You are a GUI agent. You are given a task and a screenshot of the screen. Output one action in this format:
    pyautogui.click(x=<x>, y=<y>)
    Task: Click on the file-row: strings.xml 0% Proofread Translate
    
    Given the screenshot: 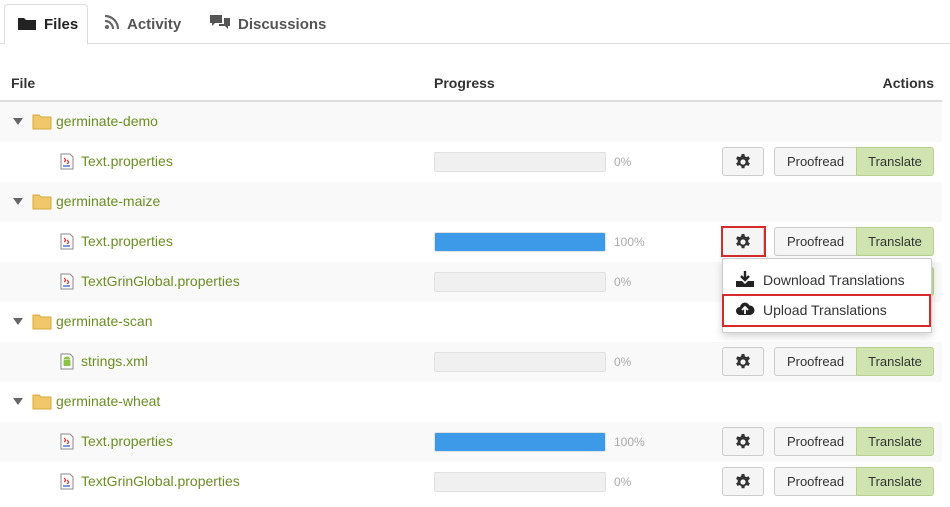 What is the action you would take?
    pyautogui.click(x=471, y=362)
    